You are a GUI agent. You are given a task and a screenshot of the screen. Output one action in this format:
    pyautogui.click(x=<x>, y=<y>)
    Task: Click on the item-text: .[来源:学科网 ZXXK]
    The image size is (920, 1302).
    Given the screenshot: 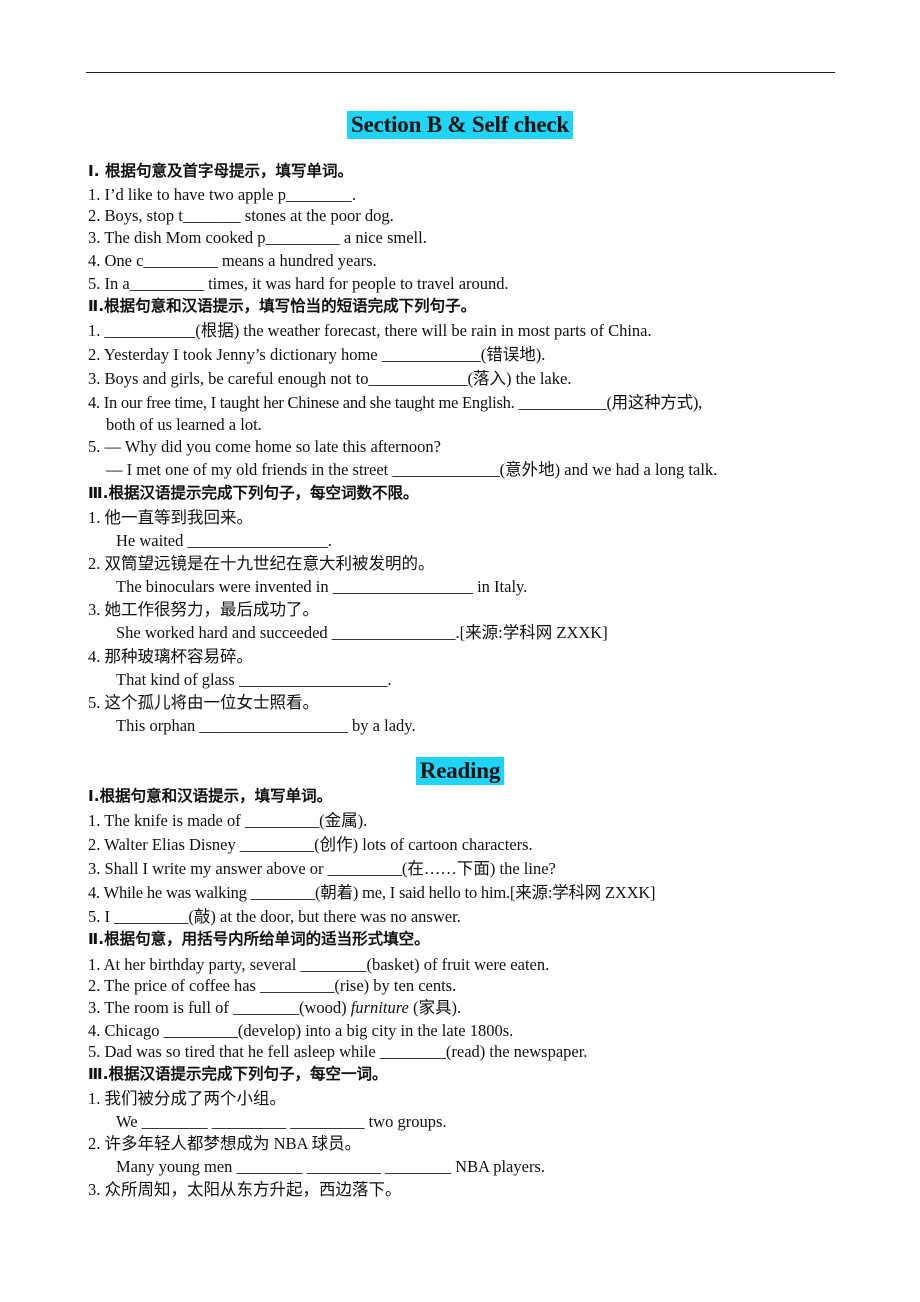 What is the action you would take?
    pyautogui.click(x=531, y=632)
    